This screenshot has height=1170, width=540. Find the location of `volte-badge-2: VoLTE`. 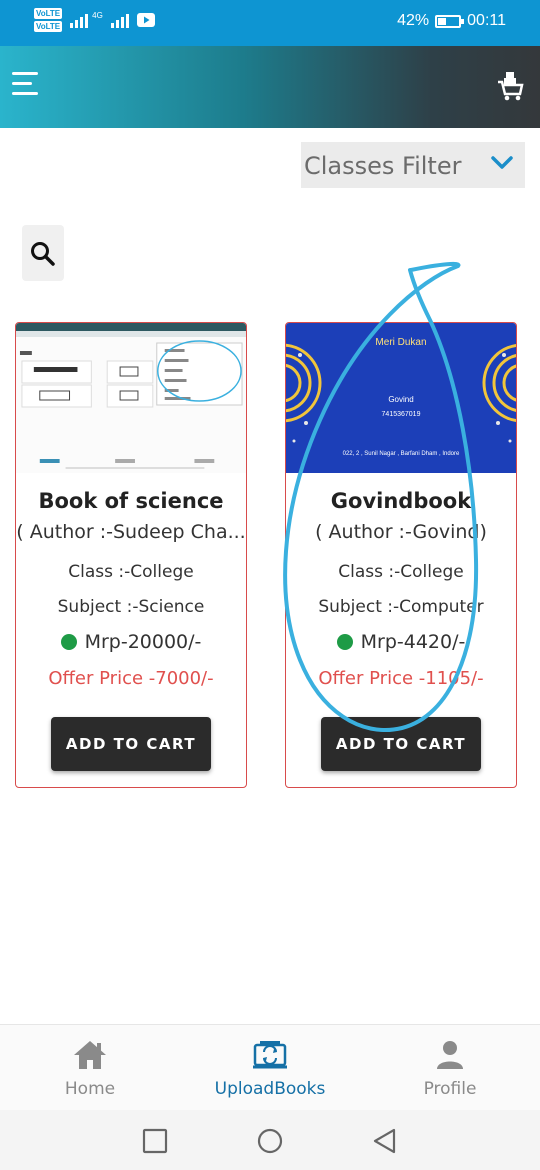

volte-badge-2: VoLTE is located at coordinates (48, 26).